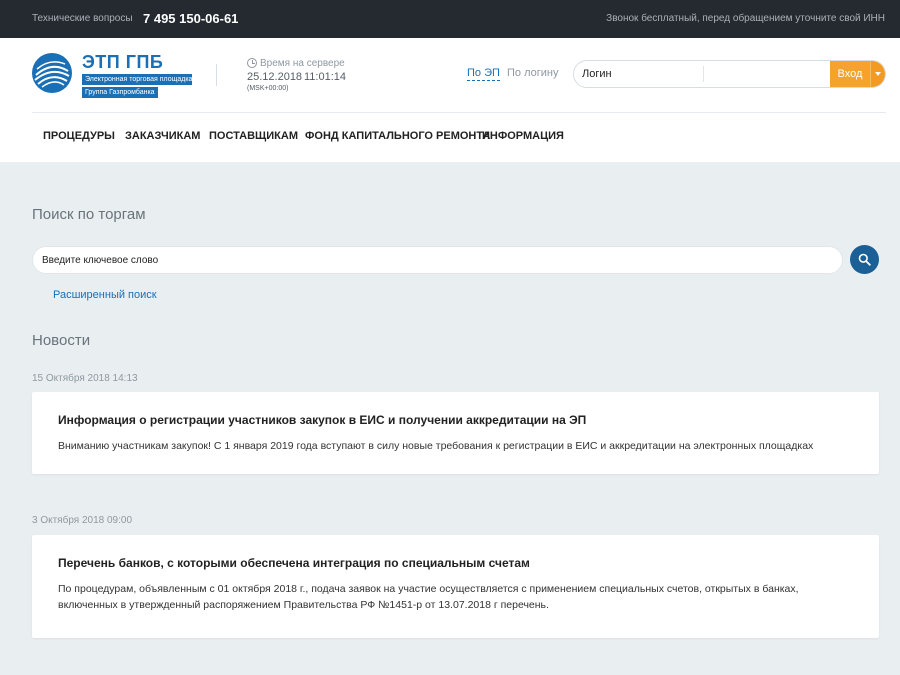 The image size is (900, 675). Describe the element at coordinates (483, 74) in the screenshot. I see `tab-login-by-ep: По ЭП` at that location.